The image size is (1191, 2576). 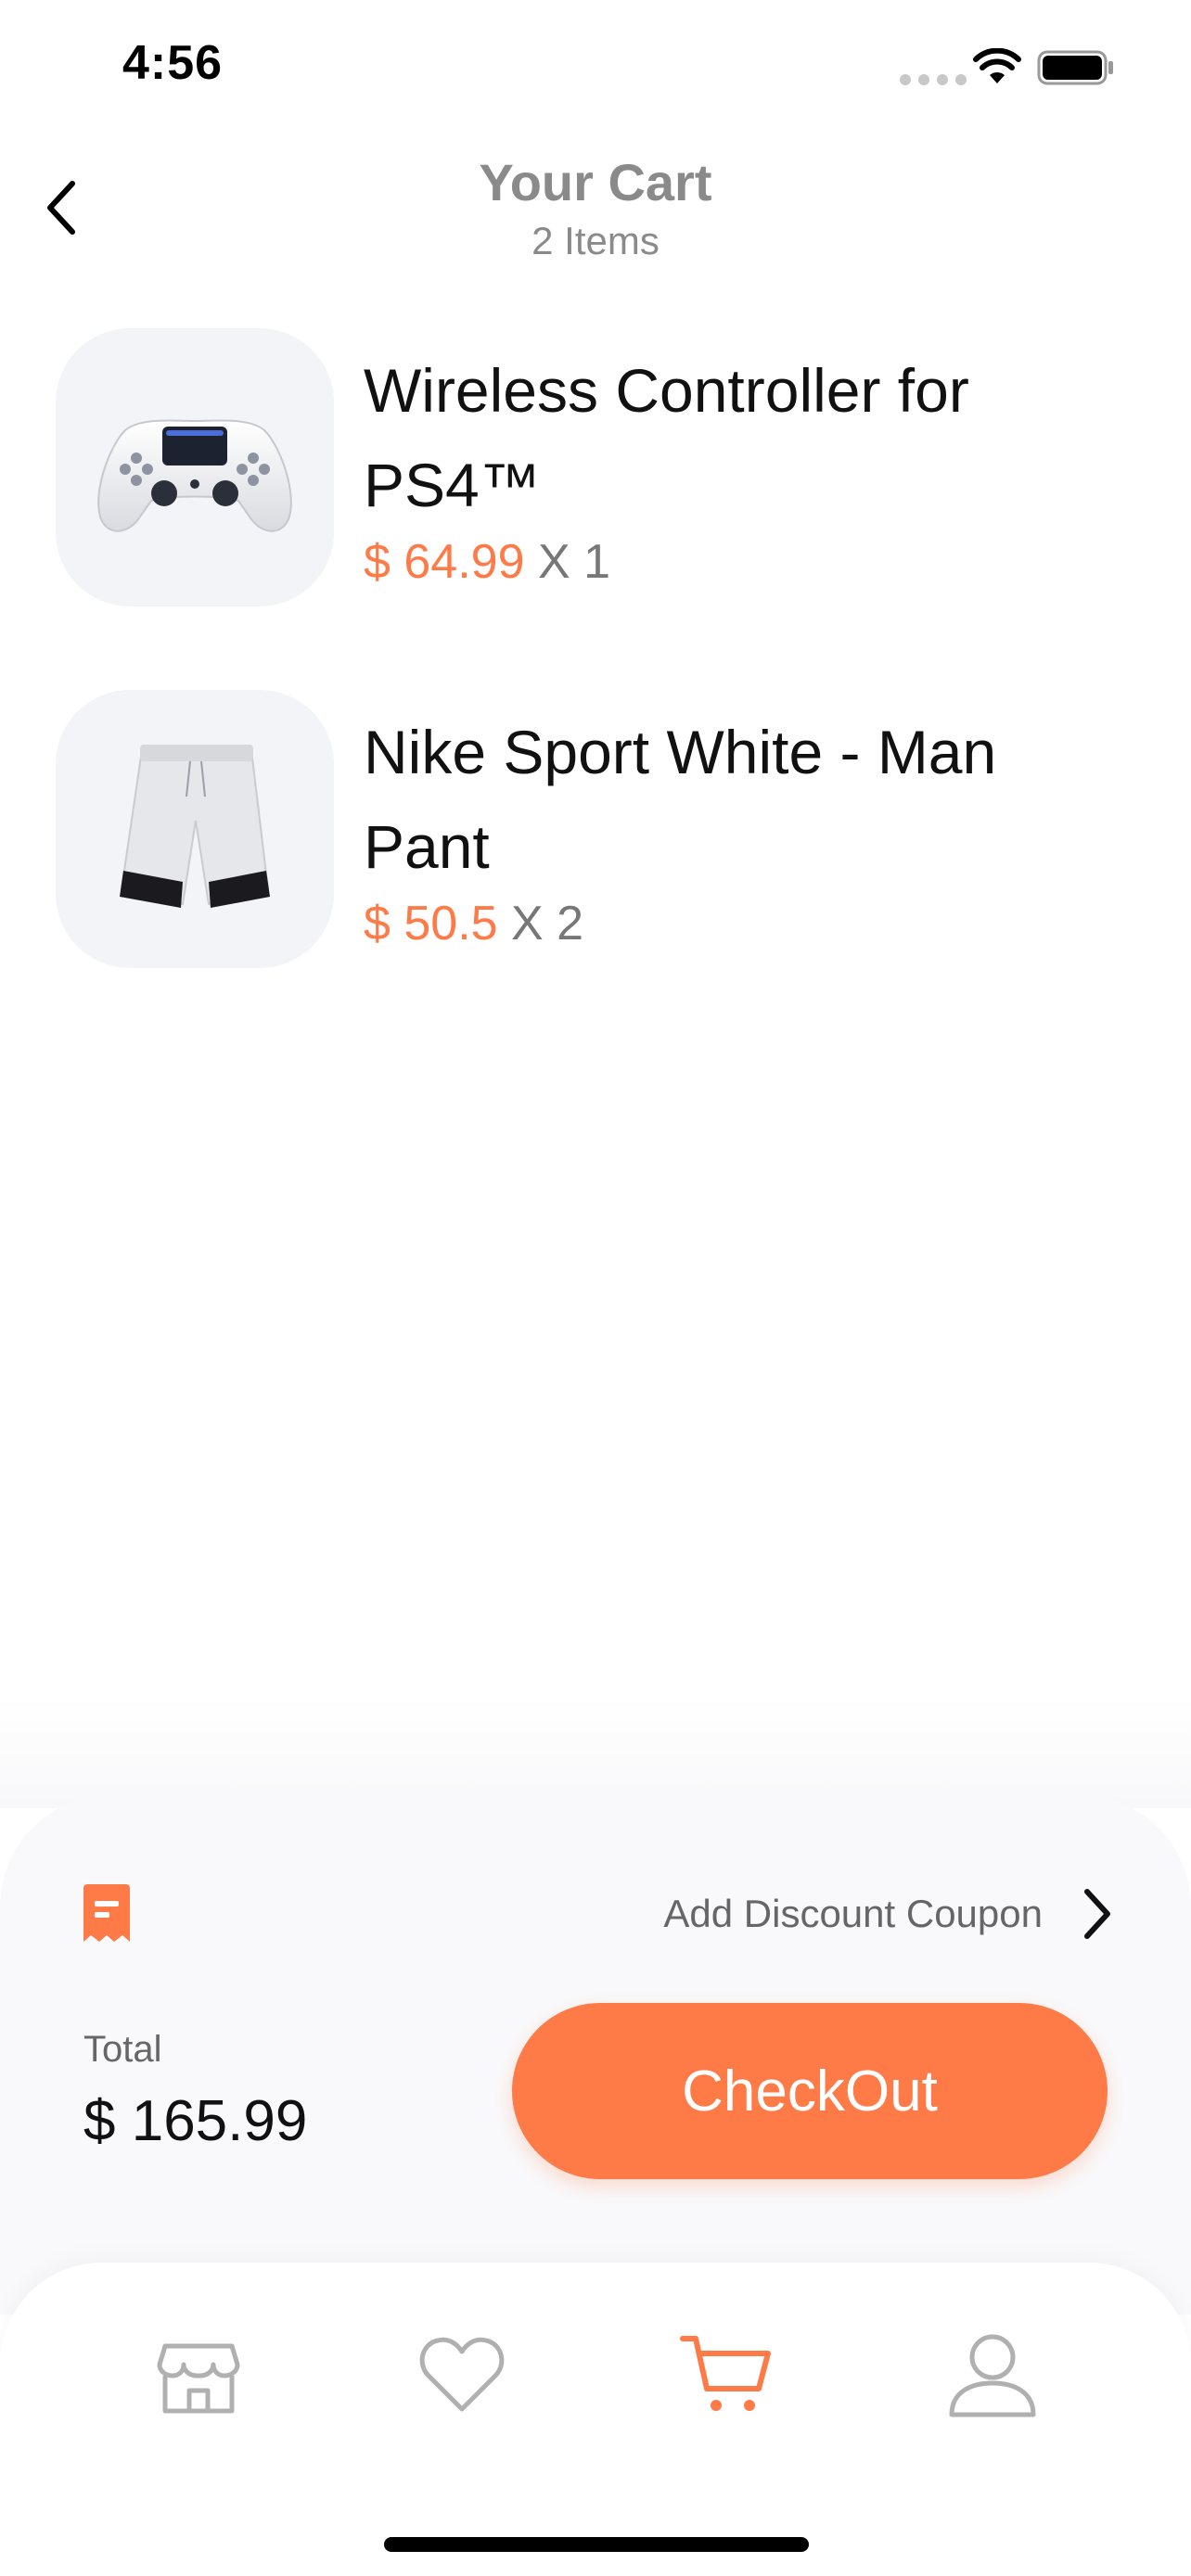 What do you see at coordinates (853, 1914) in the screenshot?
I see `coupon-label: Add Discount Coupon` at bounding box center [853, 1914].